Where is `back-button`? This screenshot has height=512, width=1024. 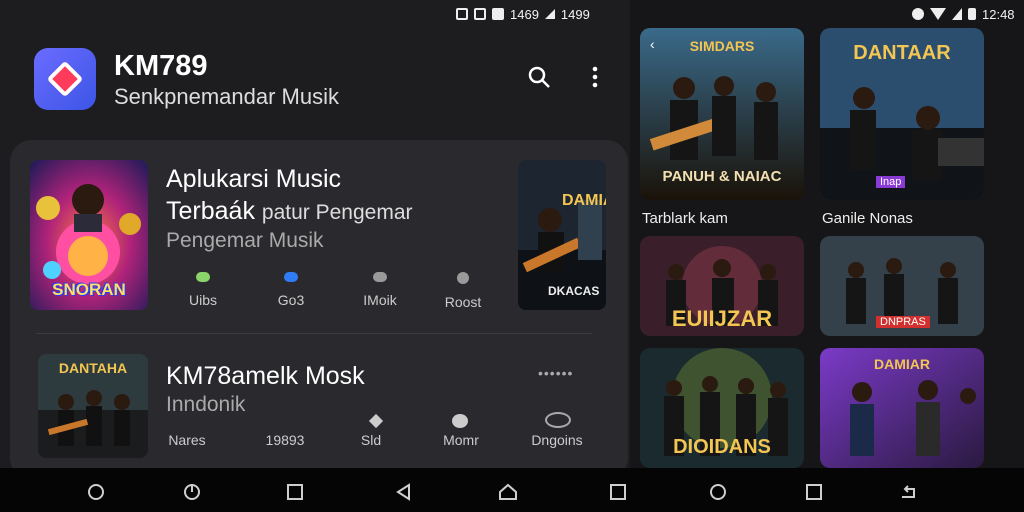 back-button is located at coordinates (404, 492).